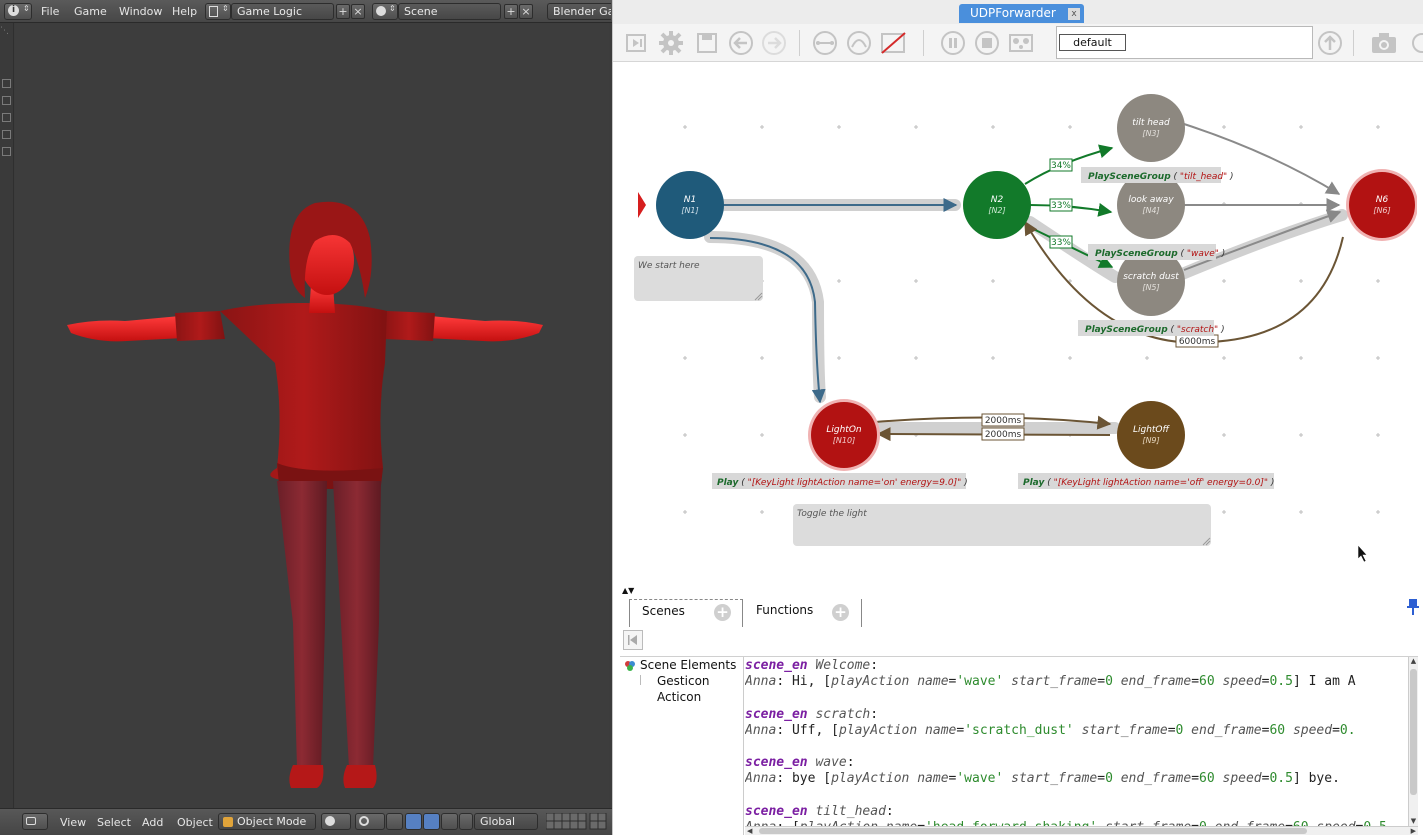 The height and width of the screenshot is (835, 1423). What do you see at coordinates (628, 590) in the screenshot?
I see `collapse-toggle-icon: ▲▼` at bounding box center [628, 590].